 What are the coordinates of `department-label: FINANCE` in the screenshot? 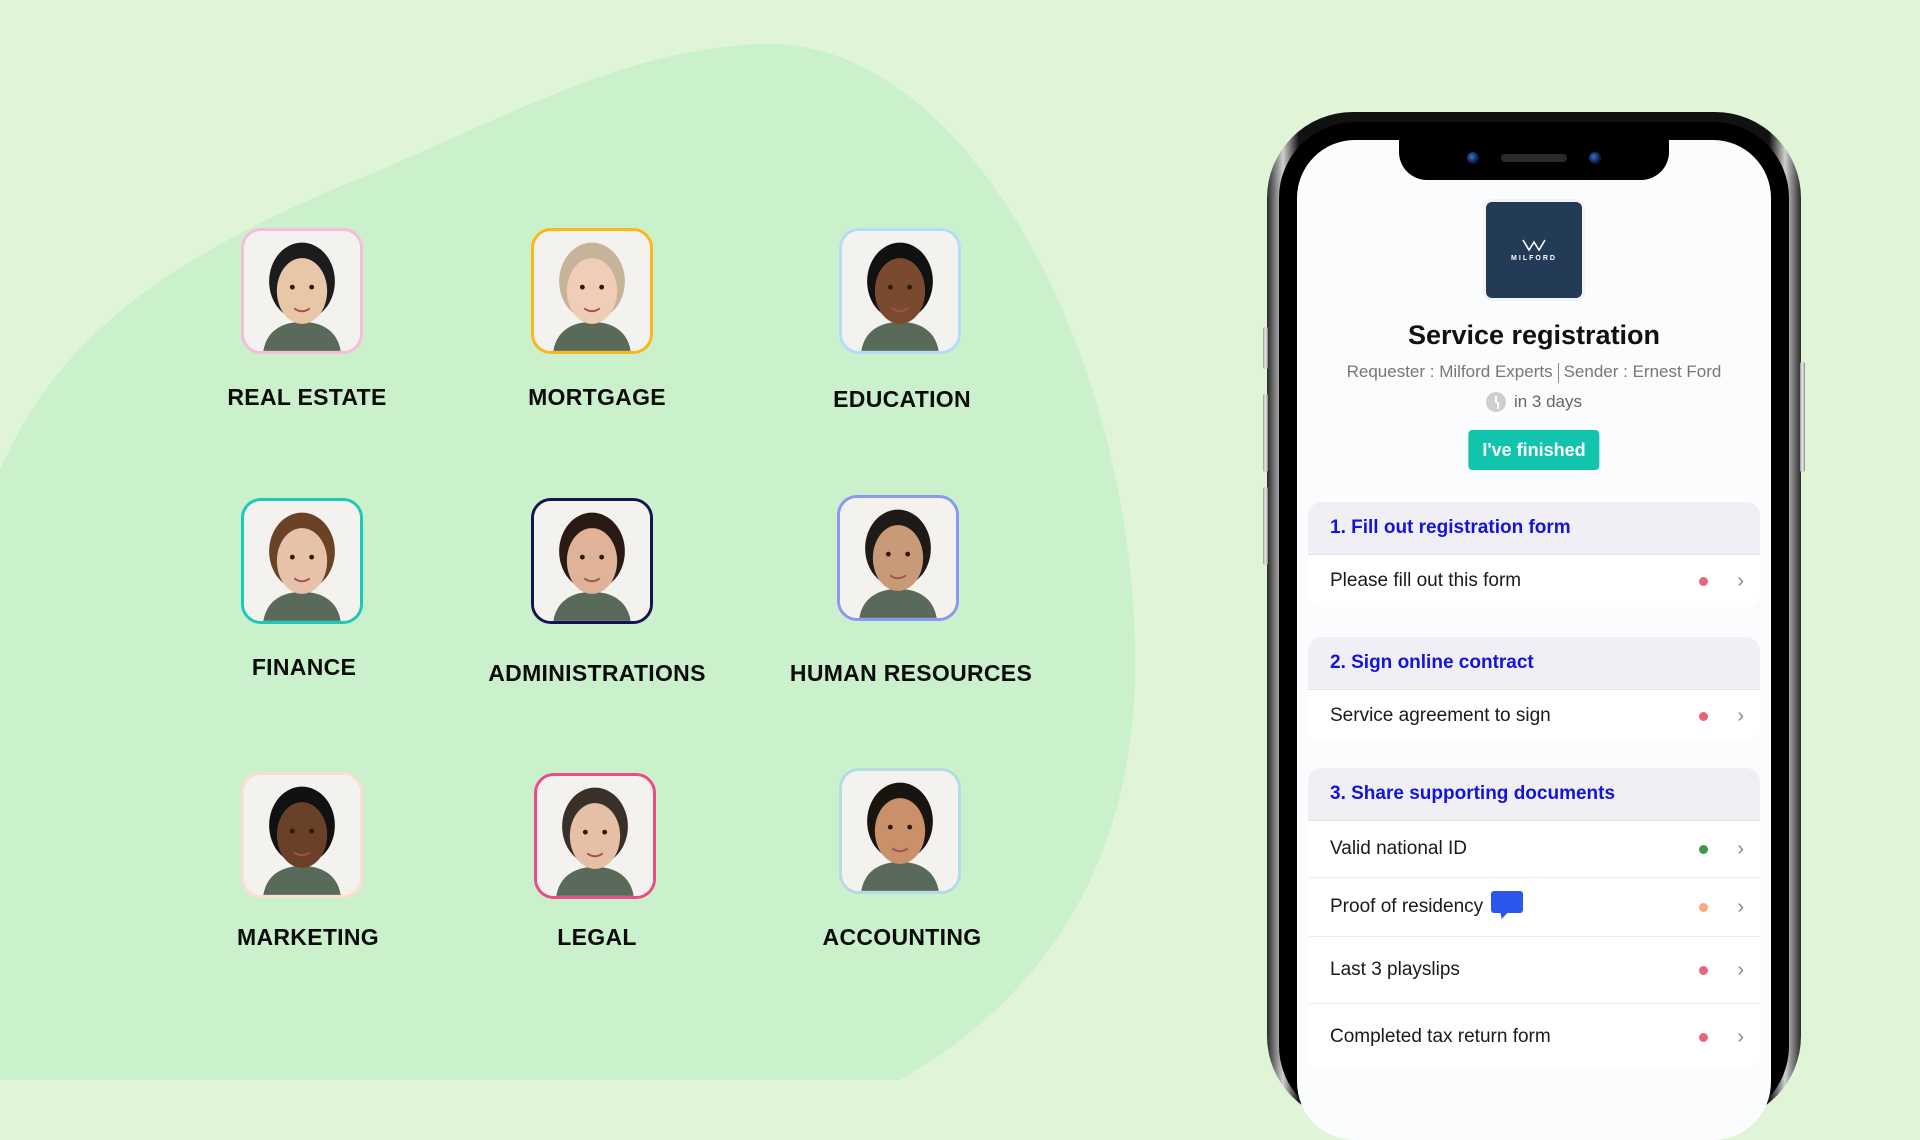 It's located at (304, 667).